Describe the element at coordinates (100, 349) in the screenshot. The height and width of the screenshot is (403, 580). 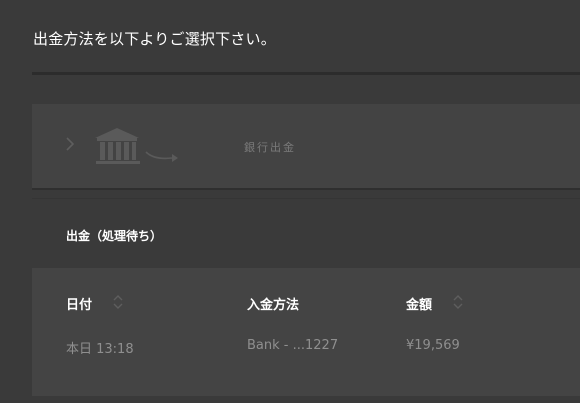
I see `cell-date: 本日 13:18` at that location.